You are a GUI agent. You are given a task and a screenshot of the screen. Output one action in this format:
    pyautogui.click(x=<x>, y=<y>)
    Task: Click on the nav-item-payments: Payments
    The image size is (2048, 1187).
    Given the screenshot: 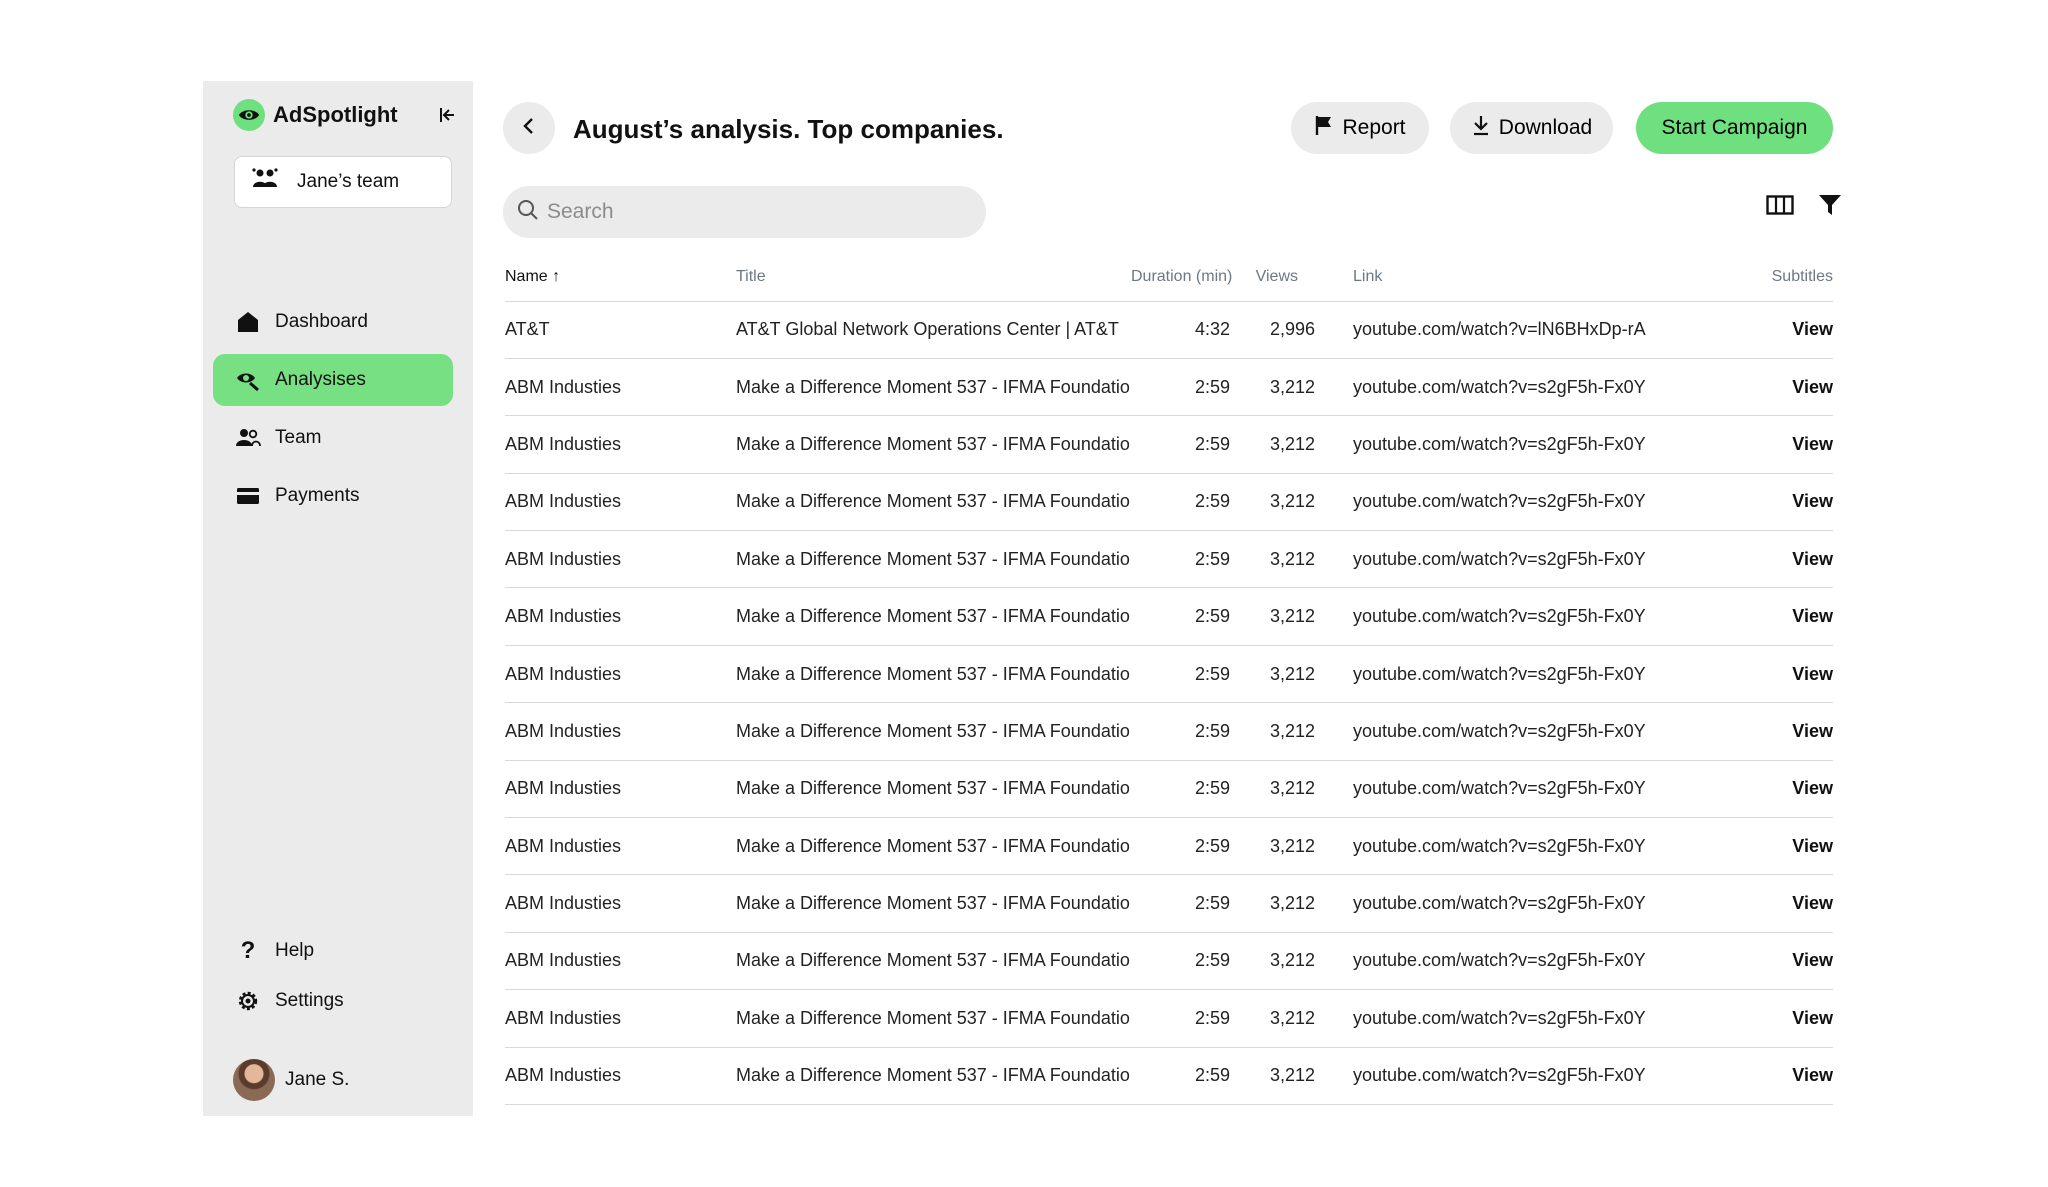 What is the action you would take?
    pyautogui.click(x=333, y=496)
    